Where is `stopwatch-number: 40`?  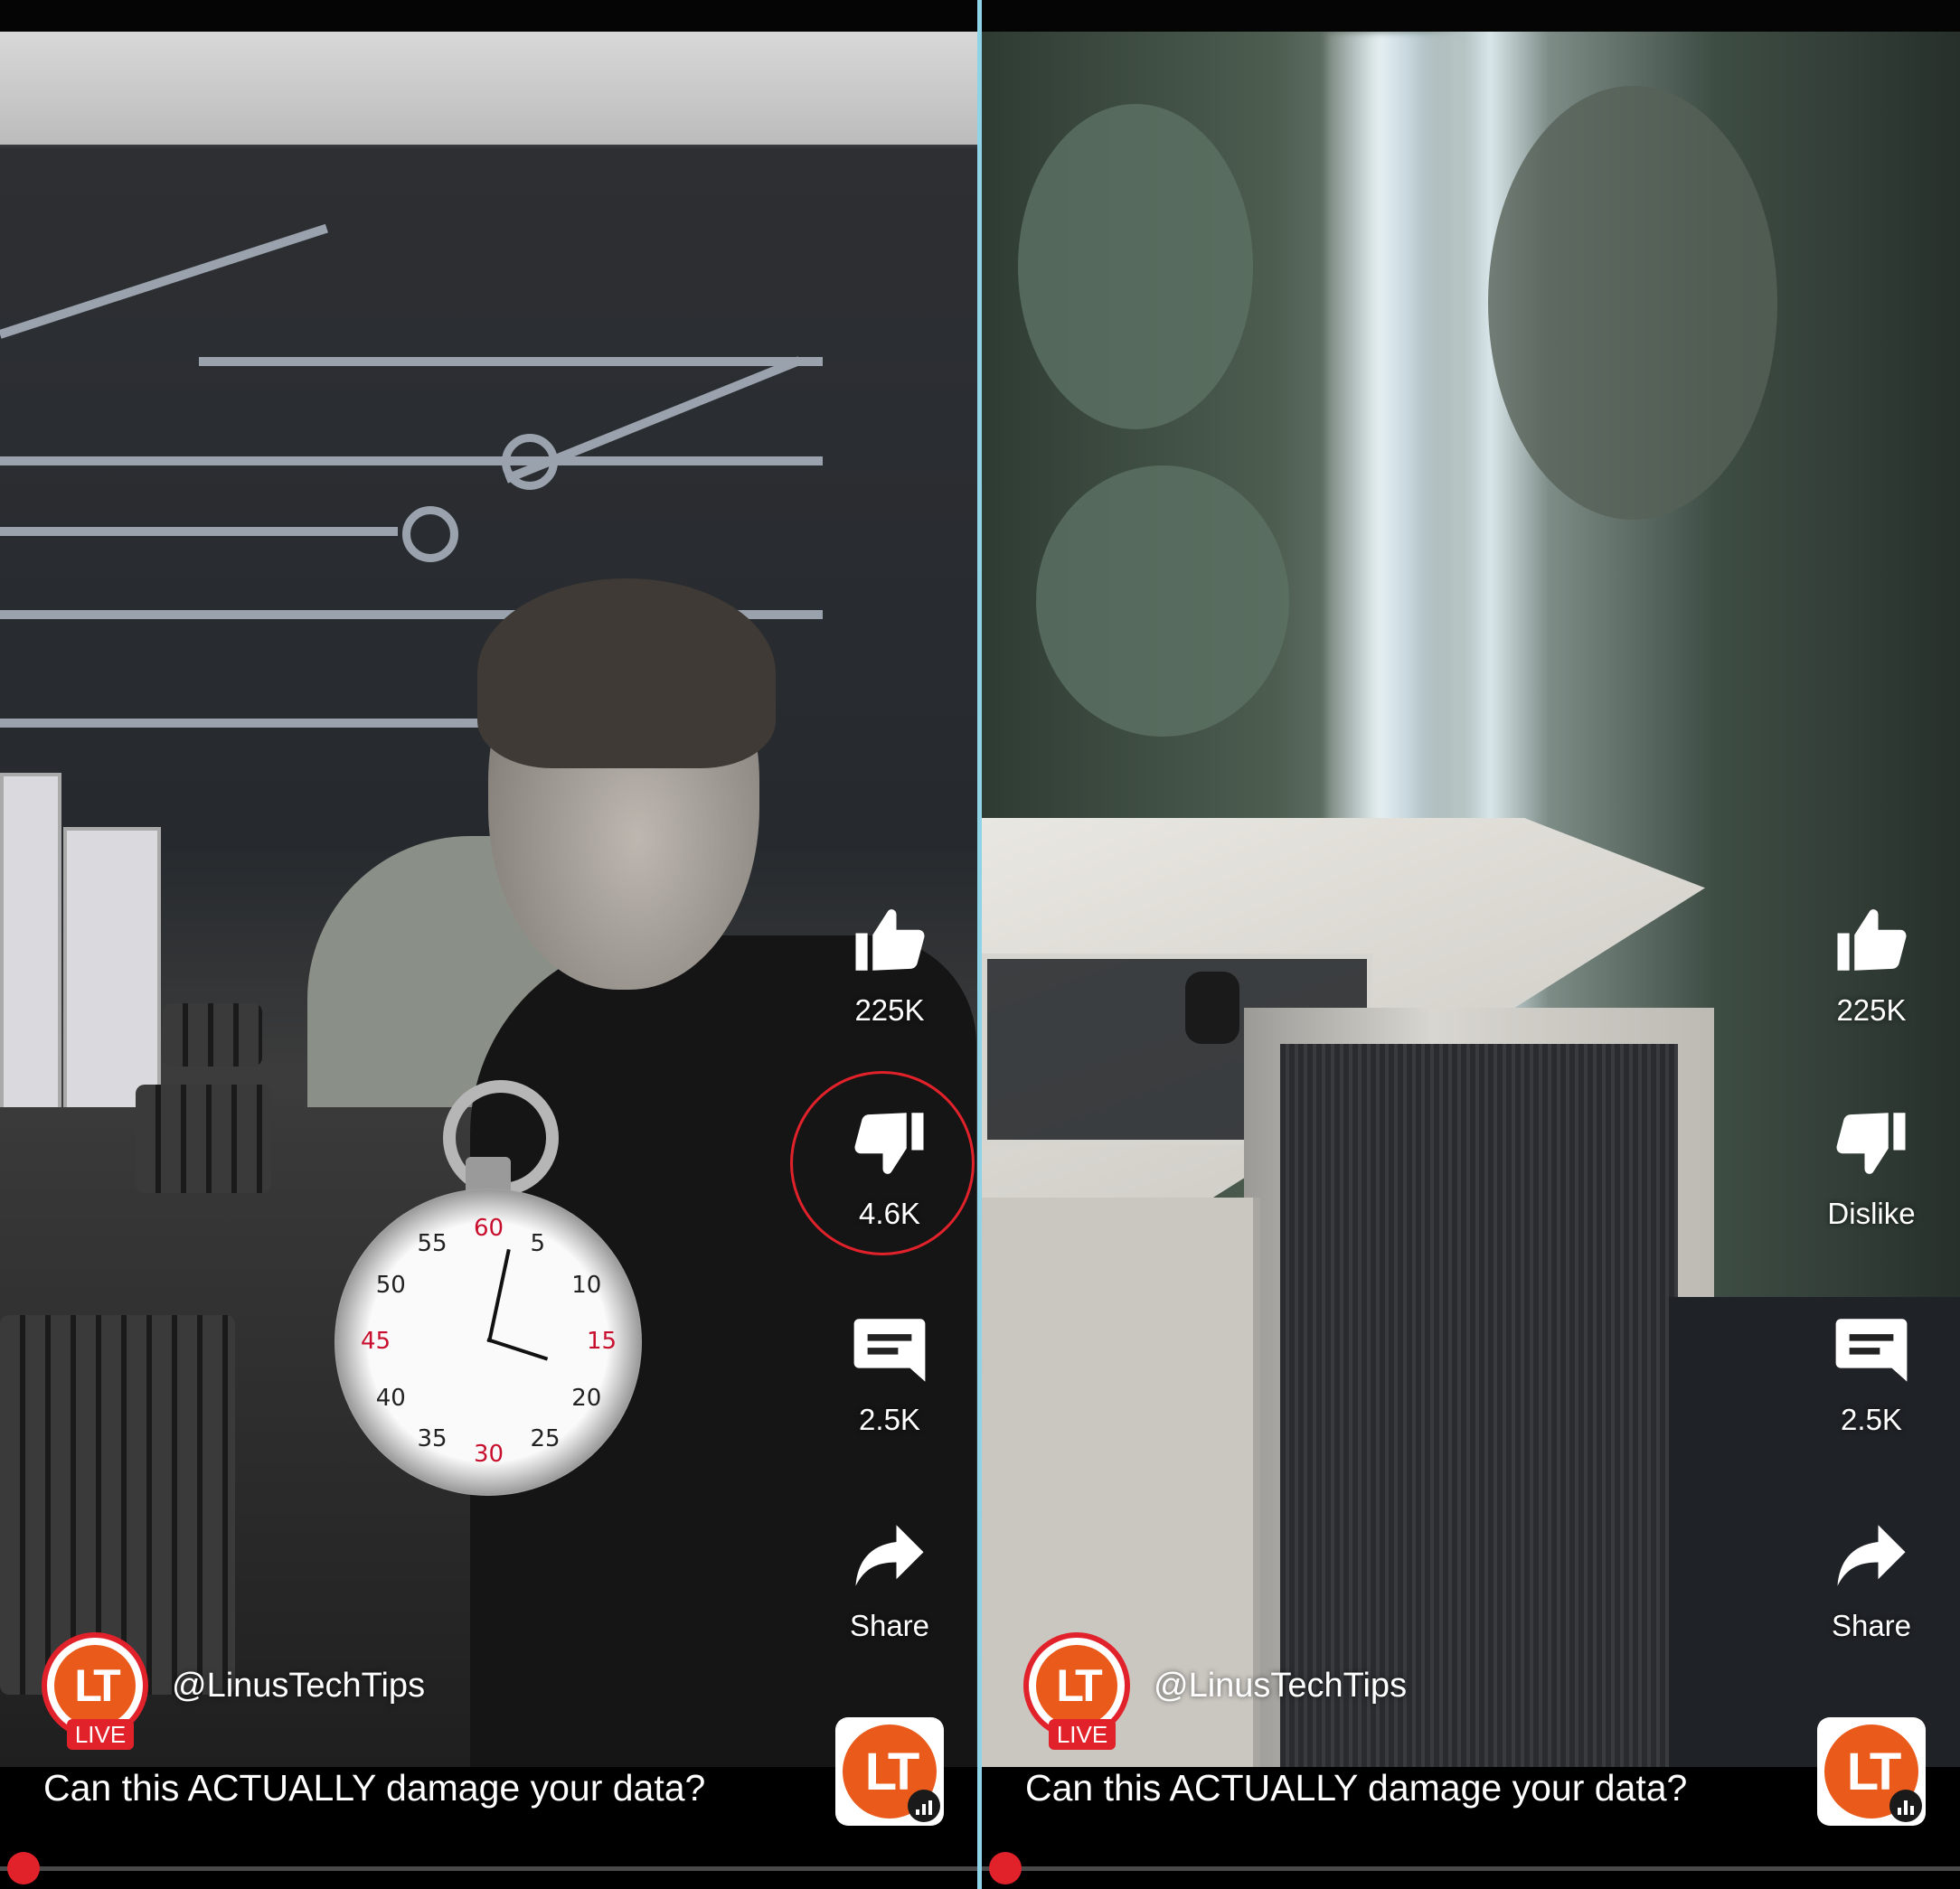 stopwatch-number: 40 is located at coordinates (390, 1398).